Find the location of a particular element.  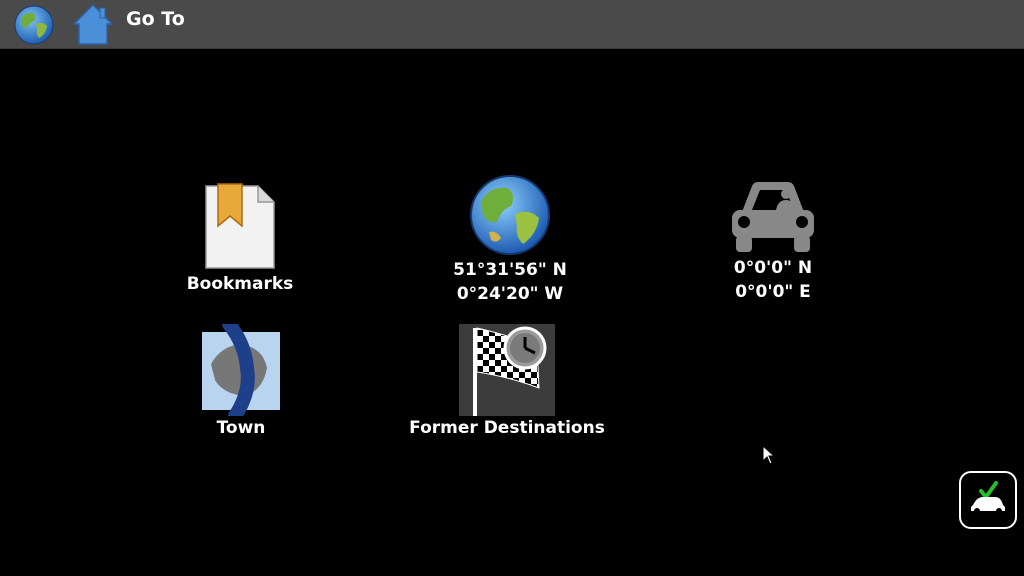

coordinates-button: 51°31'56" N 0°24'20" W is located at coordinates (510, 240).